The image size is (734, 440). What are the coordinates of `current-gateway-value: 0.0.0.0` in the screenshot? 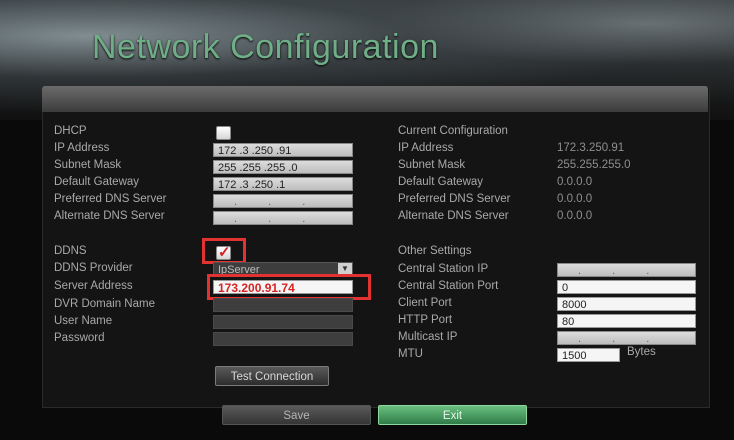 It's located at (575, 182).